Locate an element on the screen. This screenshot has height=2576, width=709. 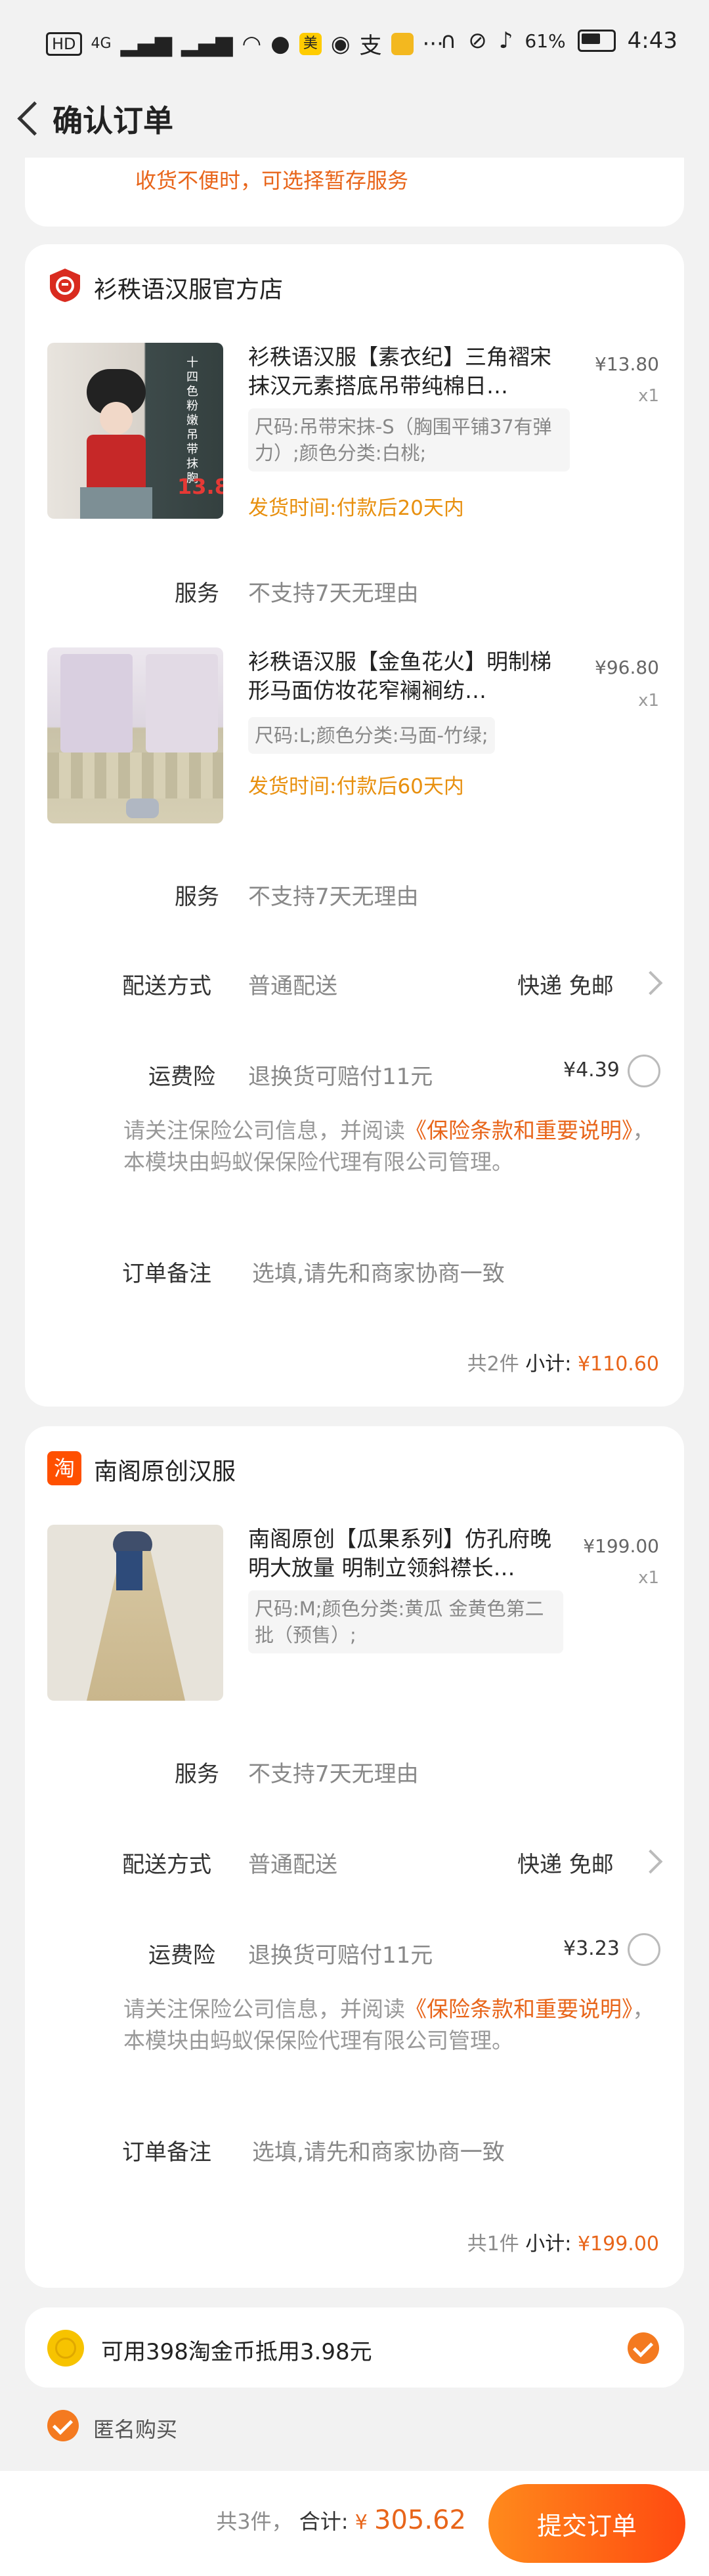
total-value: 305.62 is located at coordinates (420, 2520).